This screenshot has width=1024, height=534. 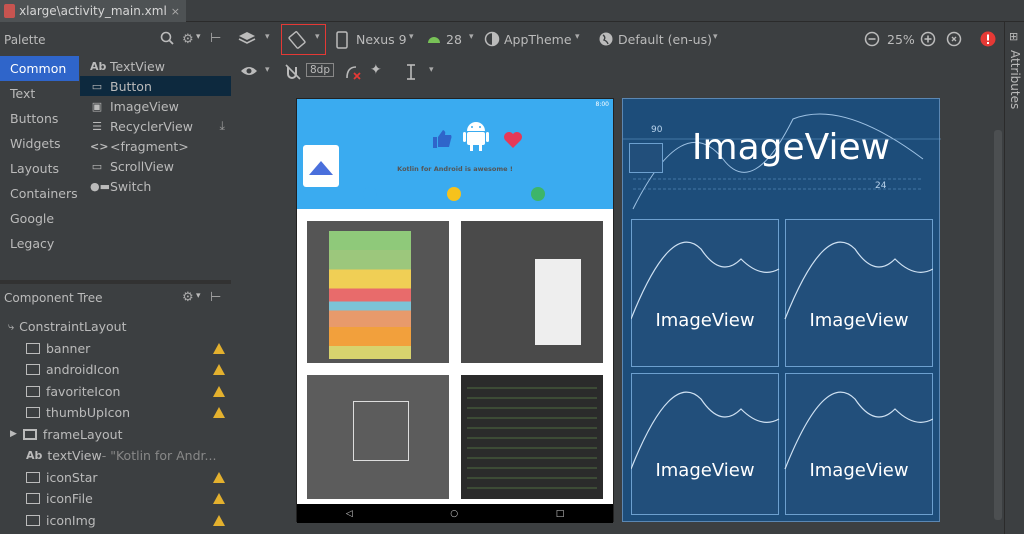 I want to click on tree-node-androidicon: androidIcon, so click(x=115, y=370).